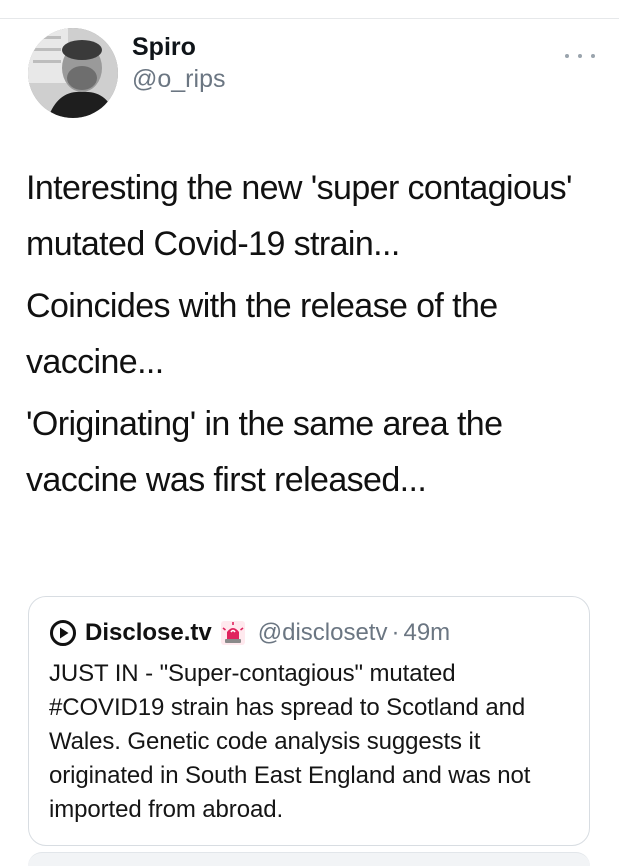 This screenshot has width=619, height=866. I want to click on next-card-edge, so click(309, 859).